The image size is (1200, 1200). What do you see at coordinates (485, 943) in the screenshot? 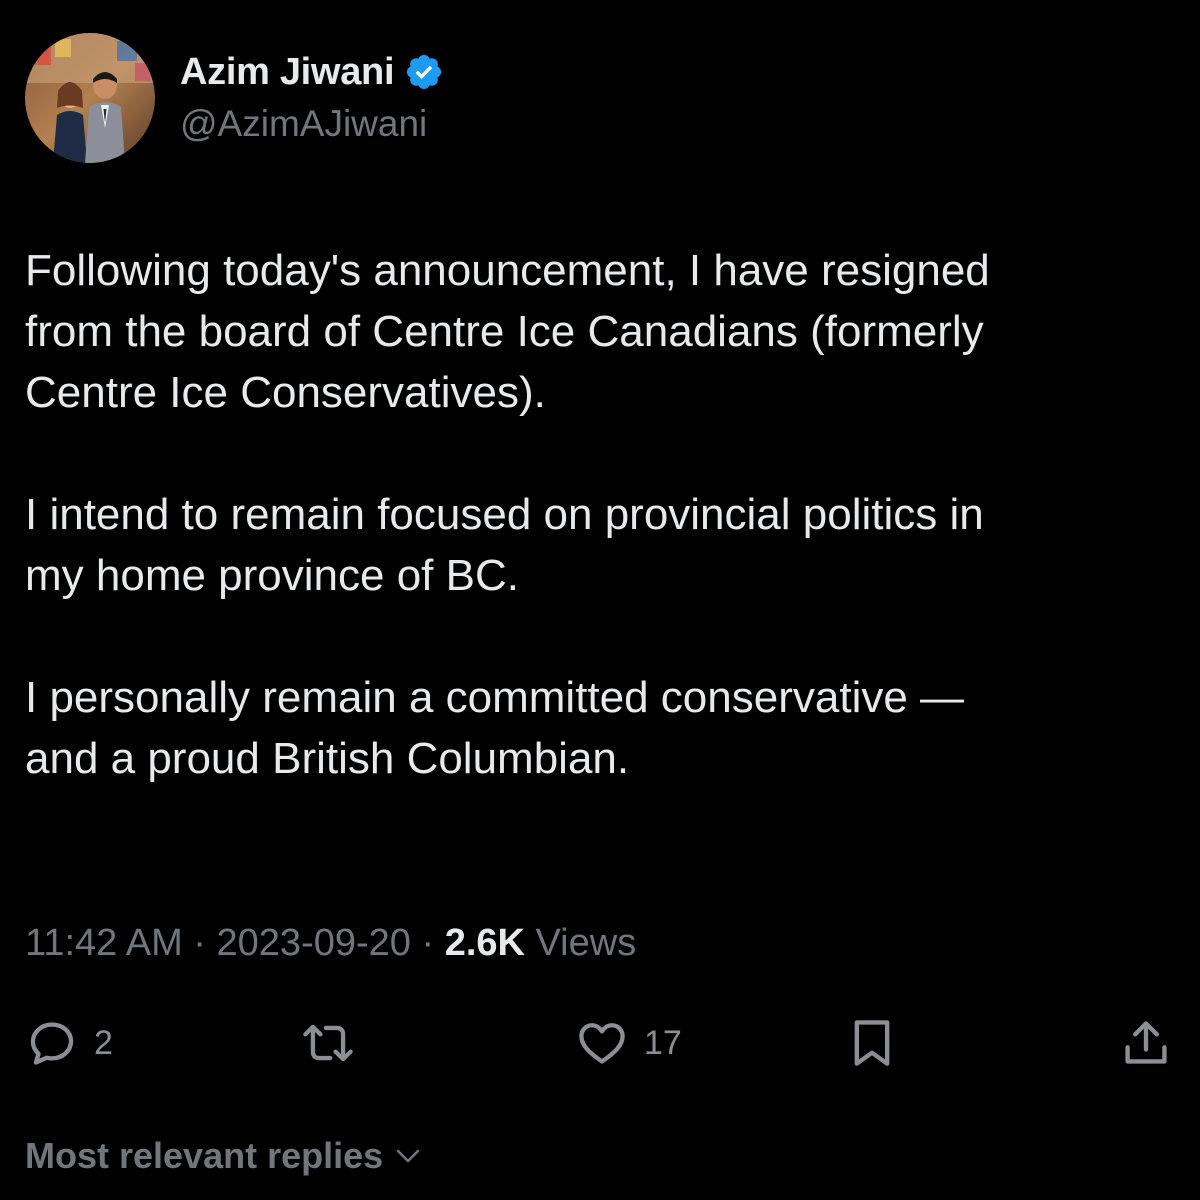
I see `views-count: 2.6K` at bounding box center [485, 943].